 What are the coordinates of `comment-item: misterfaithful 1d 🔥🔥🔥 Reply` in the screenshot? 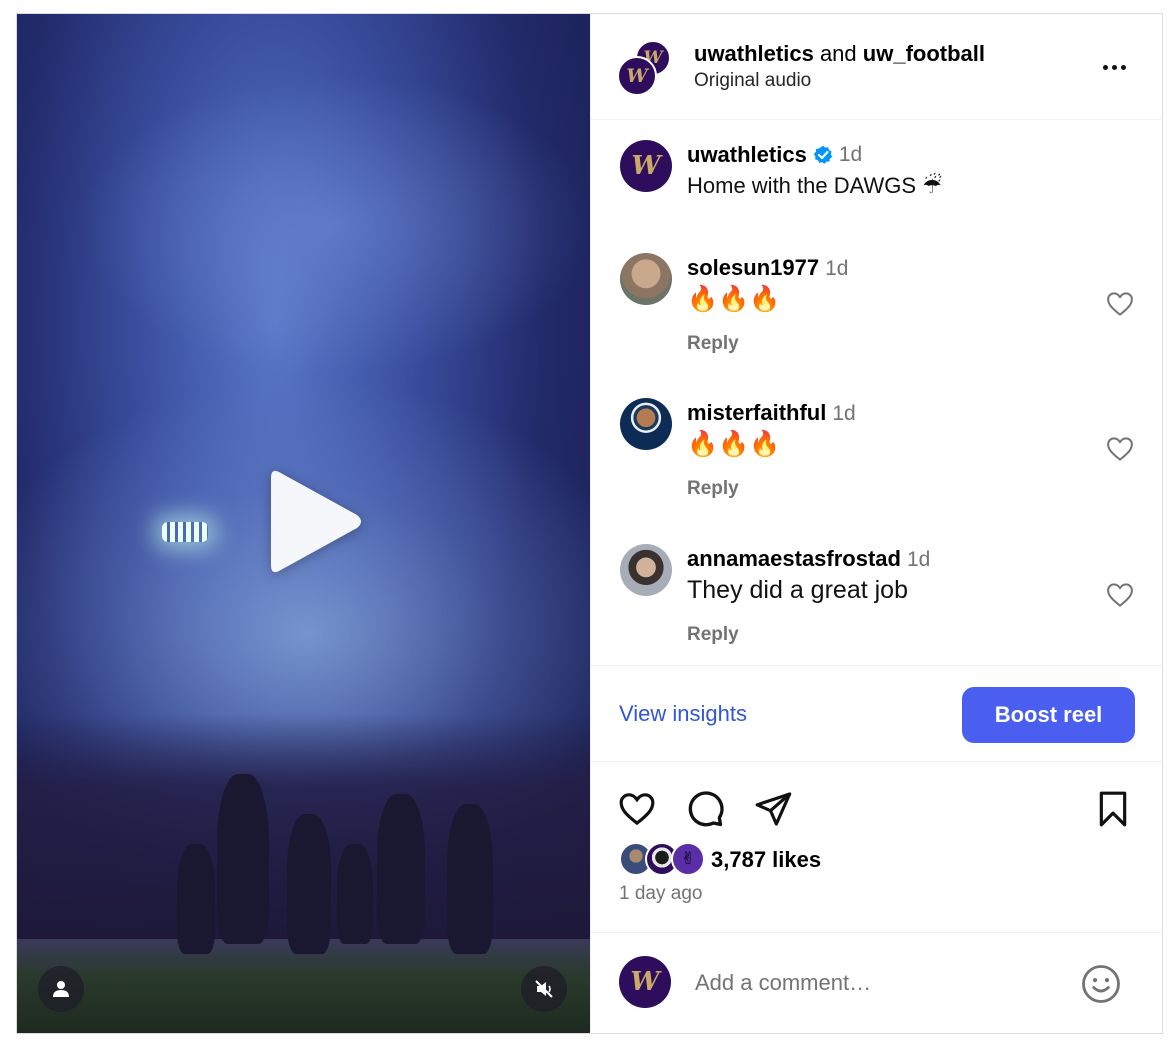 It's located at (877, 463).